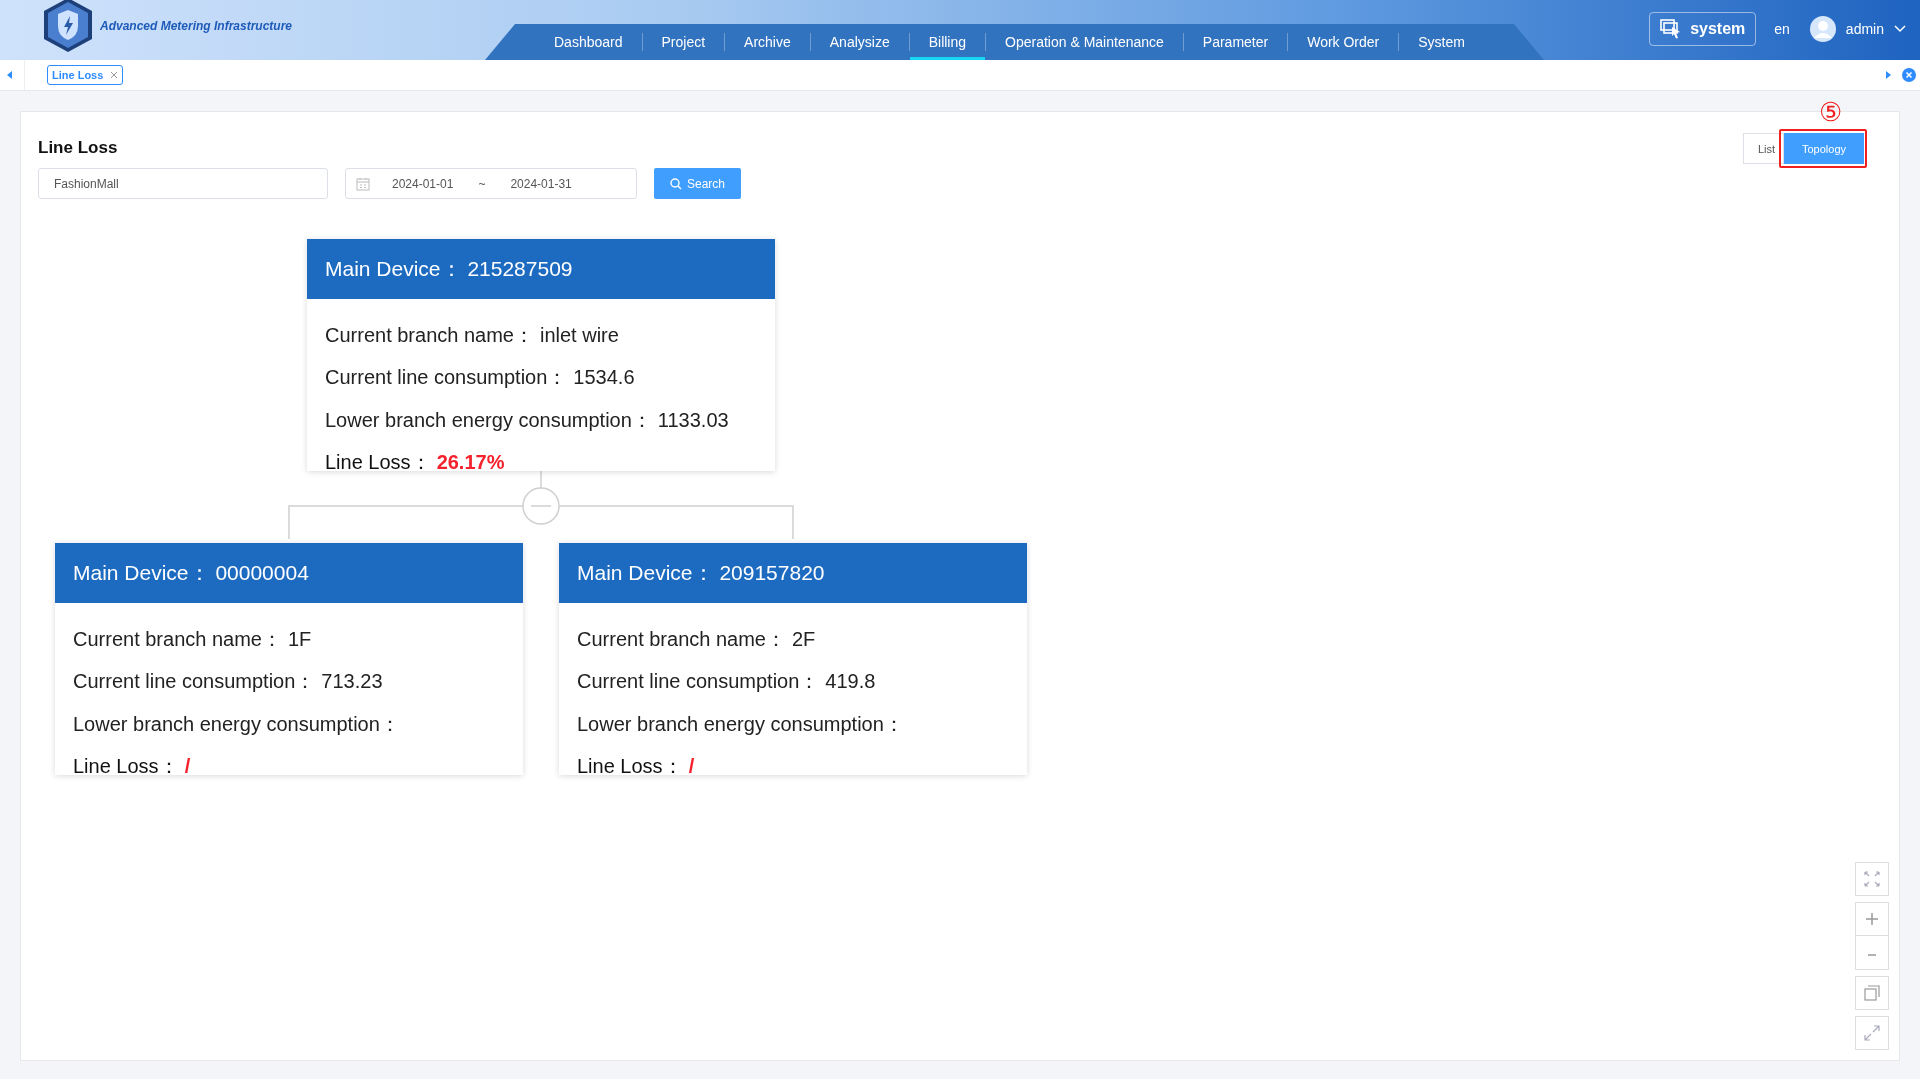  Describe the element at coordinates (1822, 29) in the screenshot. I see `avatar-icon` at that location.